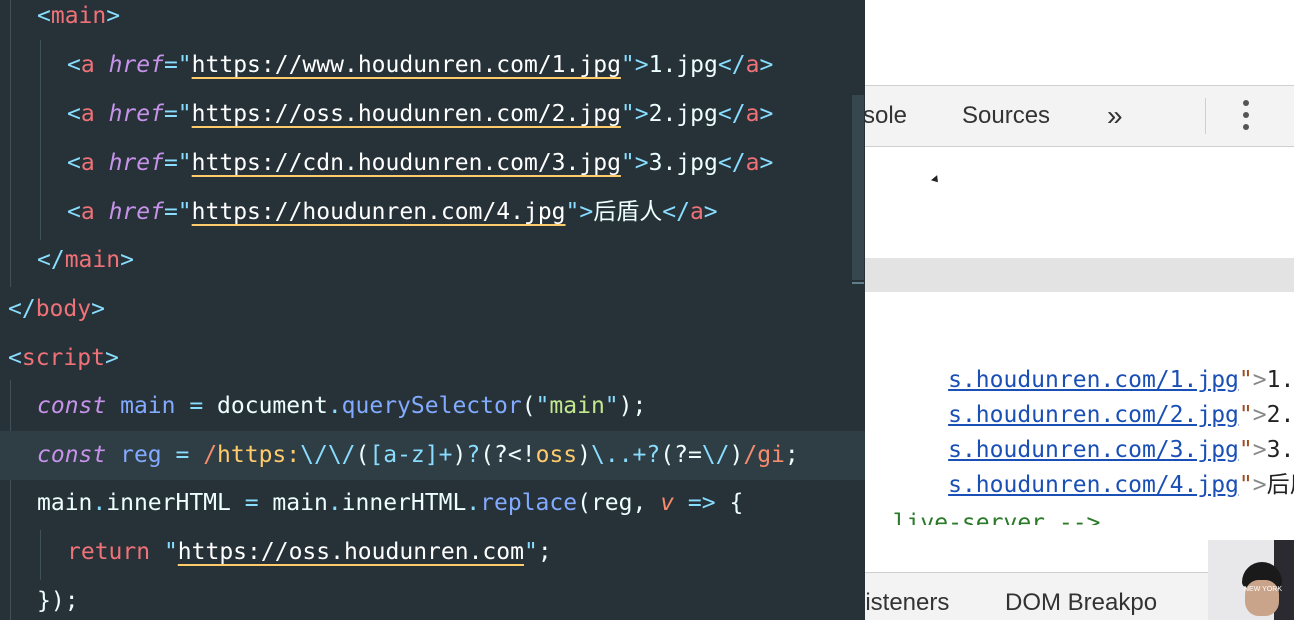  What do you see at coordinates (1006, 116) in the screenshot?
I see `tab-sources: Sources` at bounding box center [1006, 116].